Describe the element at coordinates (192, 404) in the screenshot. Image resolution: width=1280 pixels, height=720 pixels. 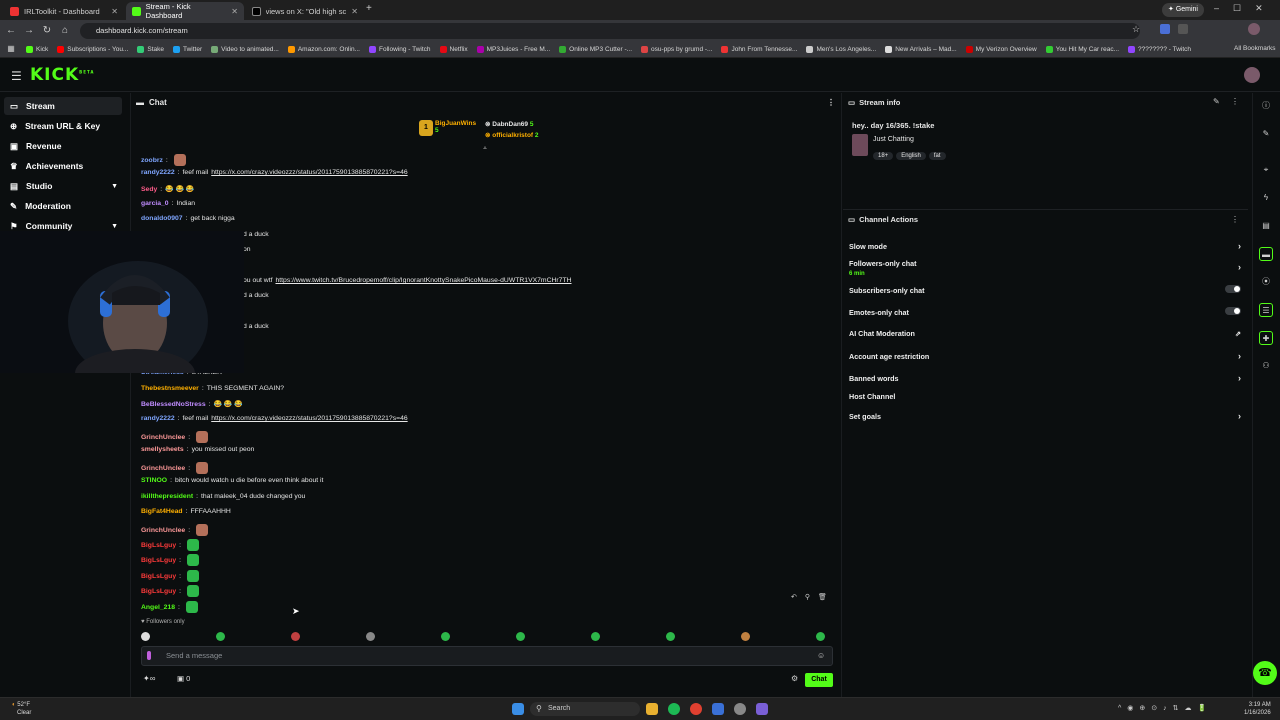
I see `chat-message: BeBlessedNoStress: 😂 😂 😂` at that location.